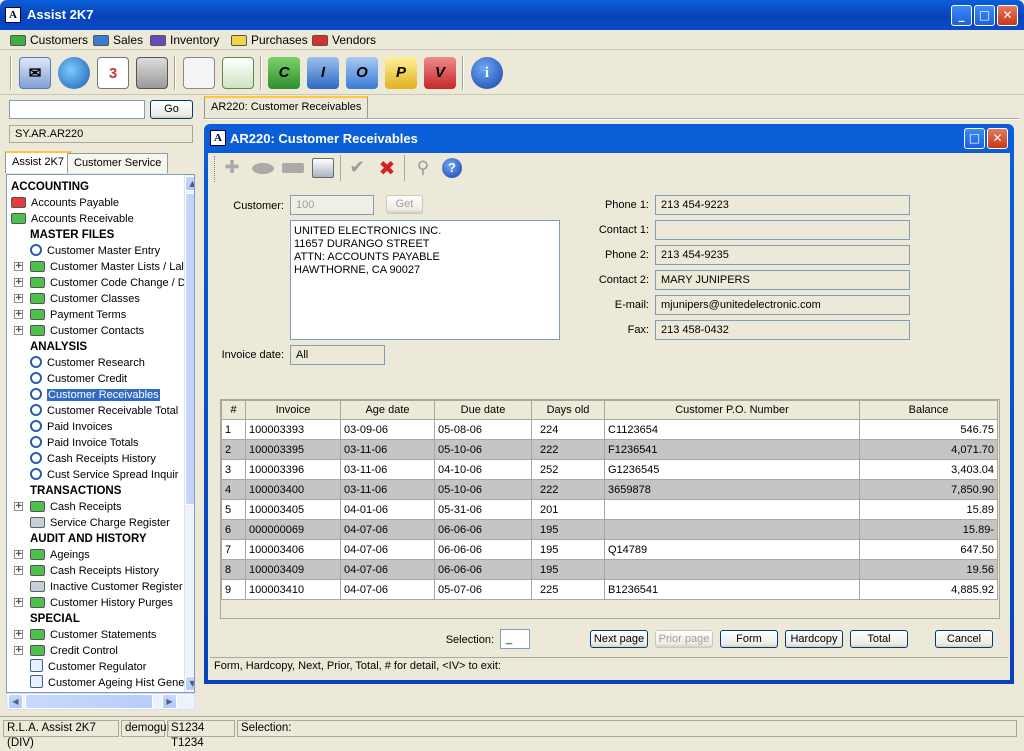 This screenshot has width=1024, height=751. What do you see at coordinates (782, 280) in the screenshot?
I see `contact-field-value: MARY JUNIPERS` at bounding box center [782, 280].